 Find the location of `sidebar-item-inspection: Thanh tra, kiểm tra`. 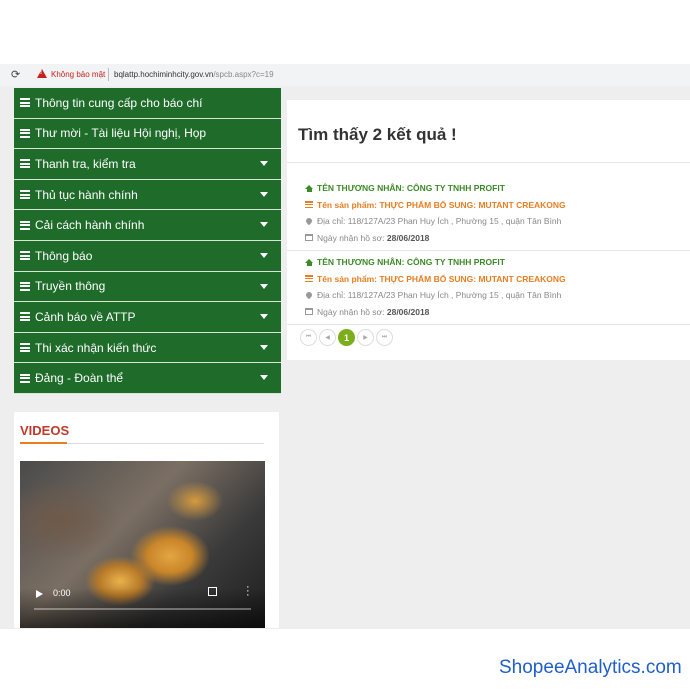

sidebar-item-inspection: Thanh tra, kiểm tra is located at coordinates (147, 164).